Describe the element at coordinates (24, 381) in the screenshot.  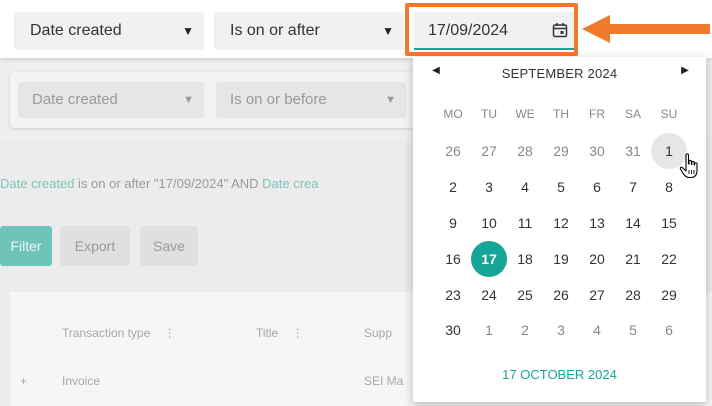
I see `expand-row-icon: +` at that location.